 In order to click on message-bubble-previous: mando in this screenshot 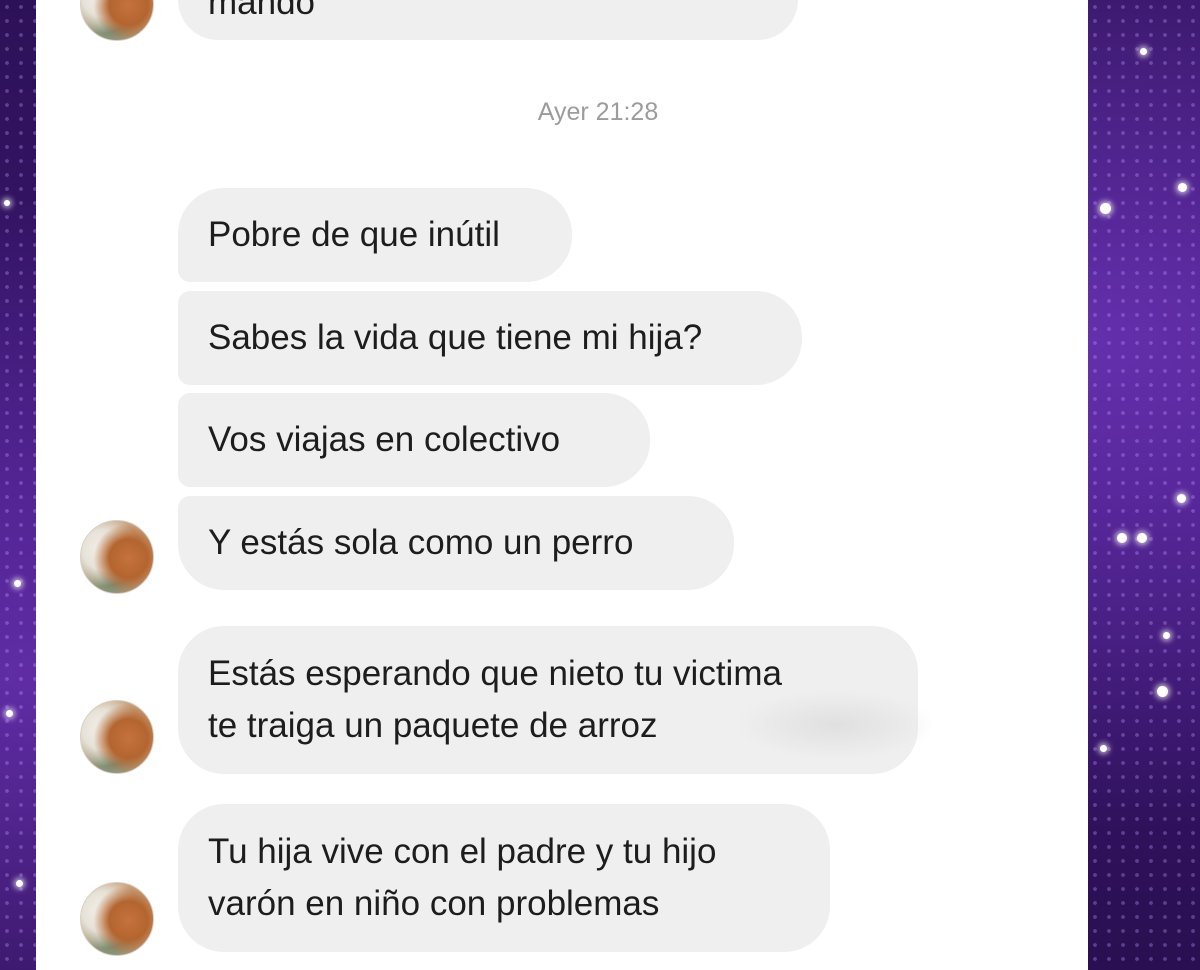, I will do `click(488, 20)`.